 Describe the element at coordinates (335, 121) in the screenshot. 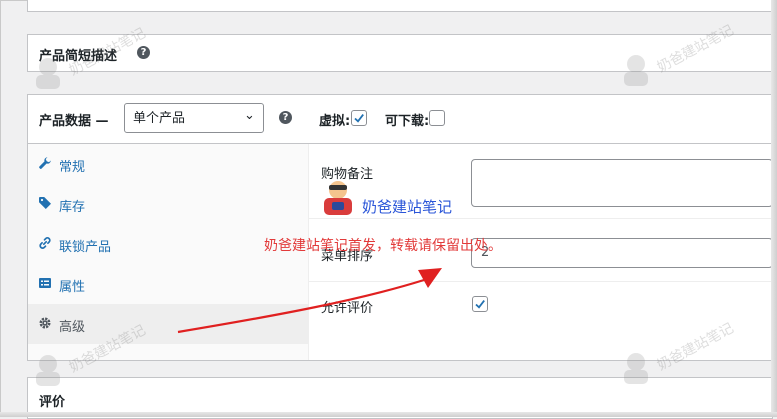

I see `virtual-label: 虚拟:` at that location.